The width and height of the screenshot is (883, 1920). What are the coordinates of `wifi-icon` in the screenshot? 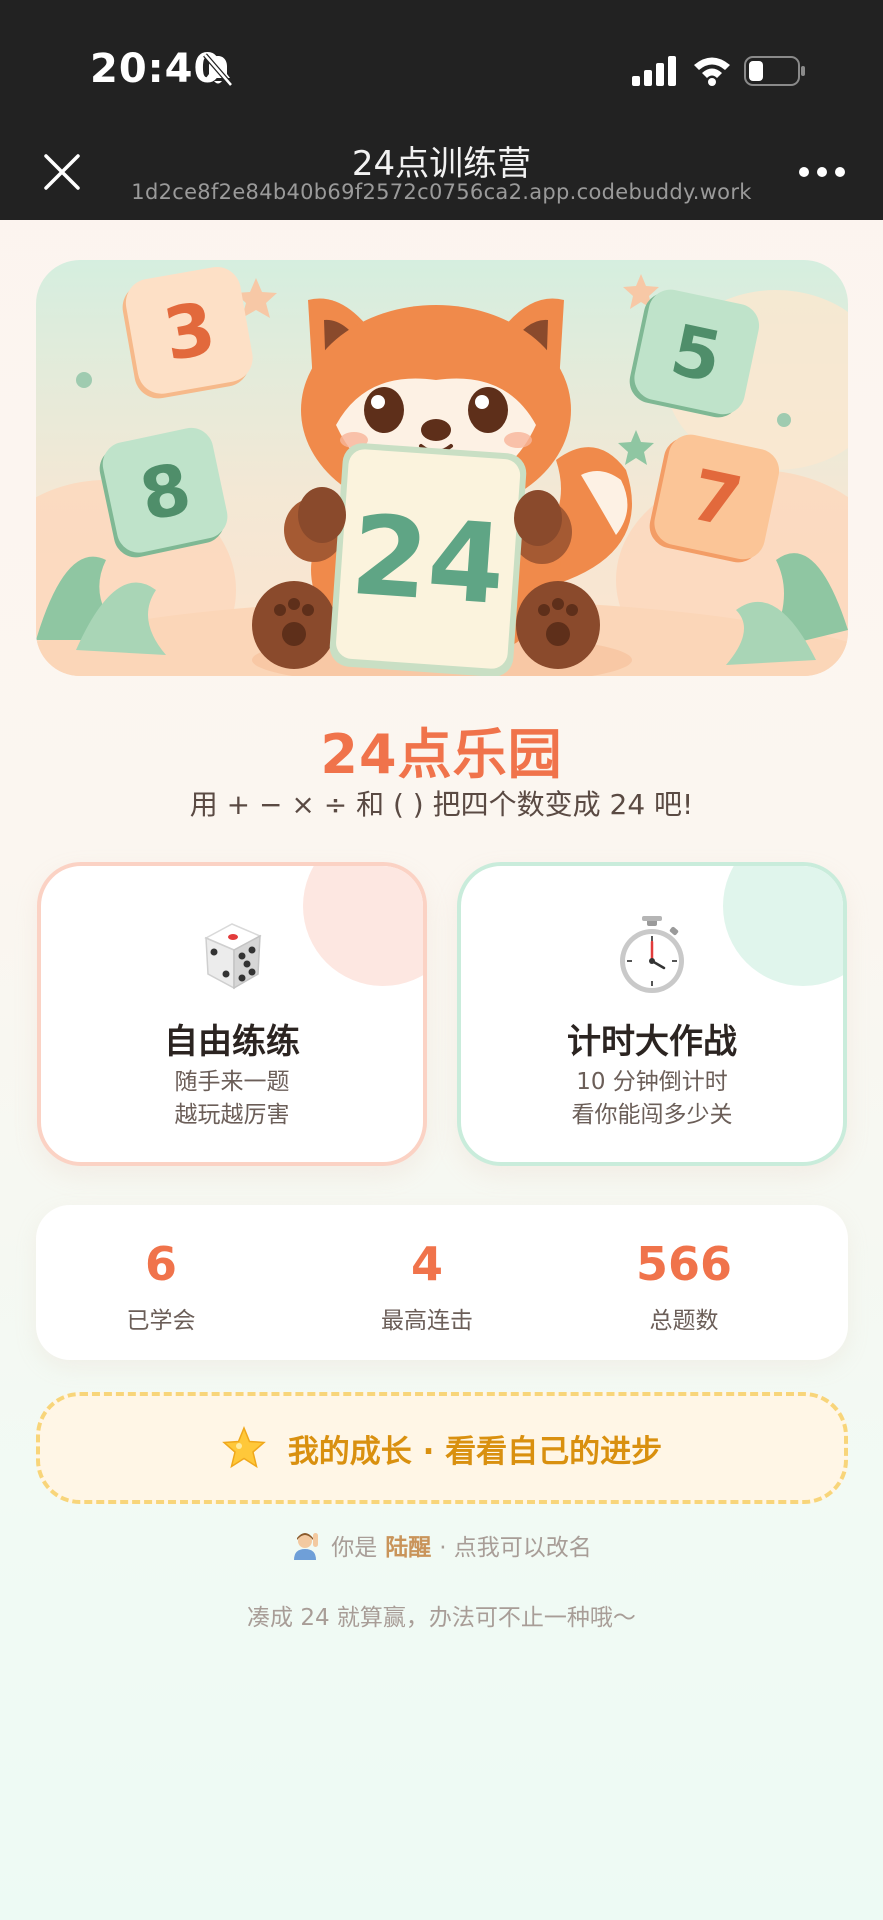 It's located at (712, 71).